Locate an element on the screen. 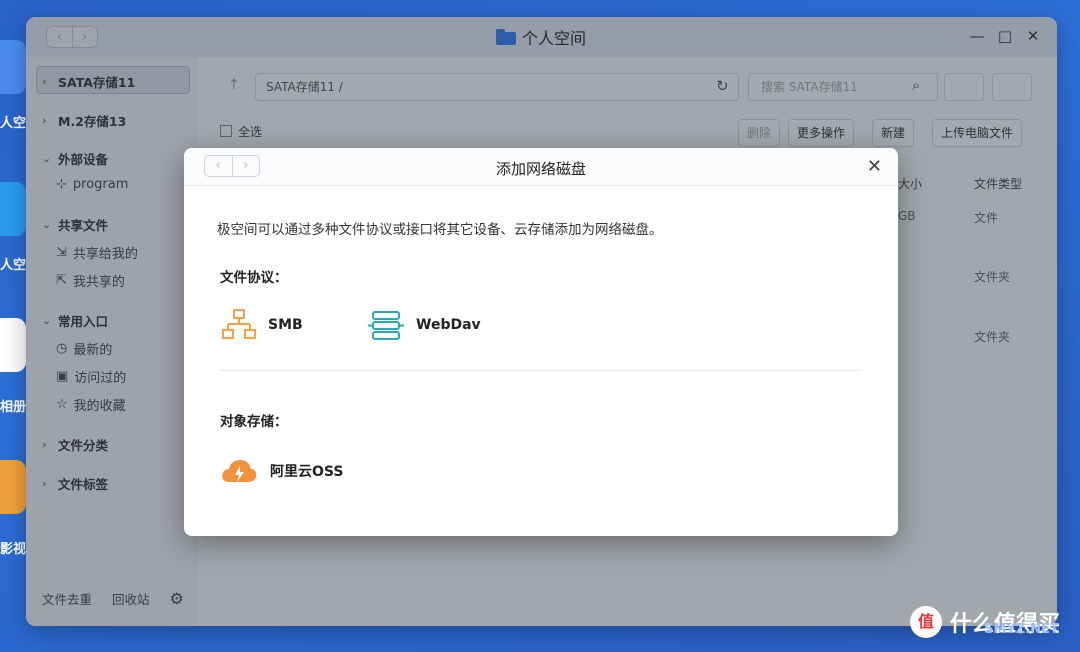 The width and height of the screenshot is (1080, 652). watermark-sub: SMYZ.NET is located at coordinates (1021, 629).